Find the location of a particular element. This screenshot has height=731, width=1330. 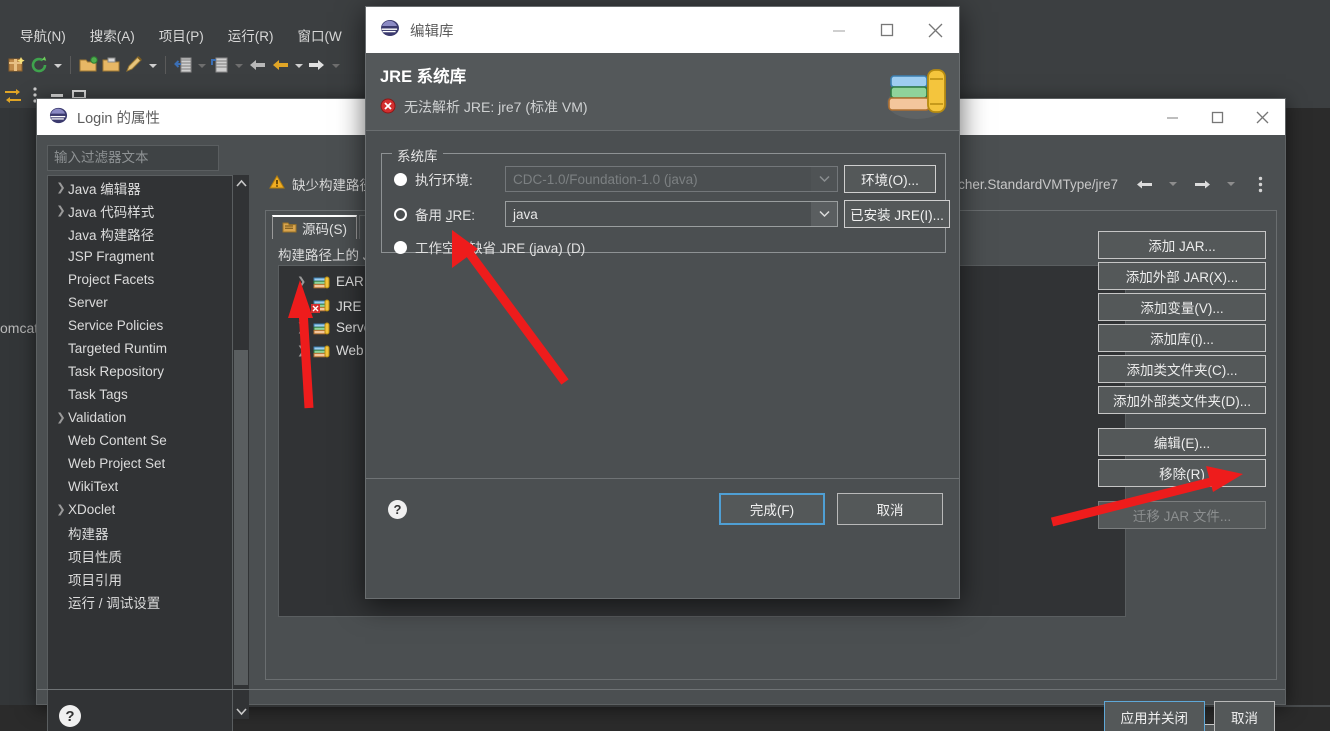

tab-source: 源码(S) is located at coordinates (314, 227).